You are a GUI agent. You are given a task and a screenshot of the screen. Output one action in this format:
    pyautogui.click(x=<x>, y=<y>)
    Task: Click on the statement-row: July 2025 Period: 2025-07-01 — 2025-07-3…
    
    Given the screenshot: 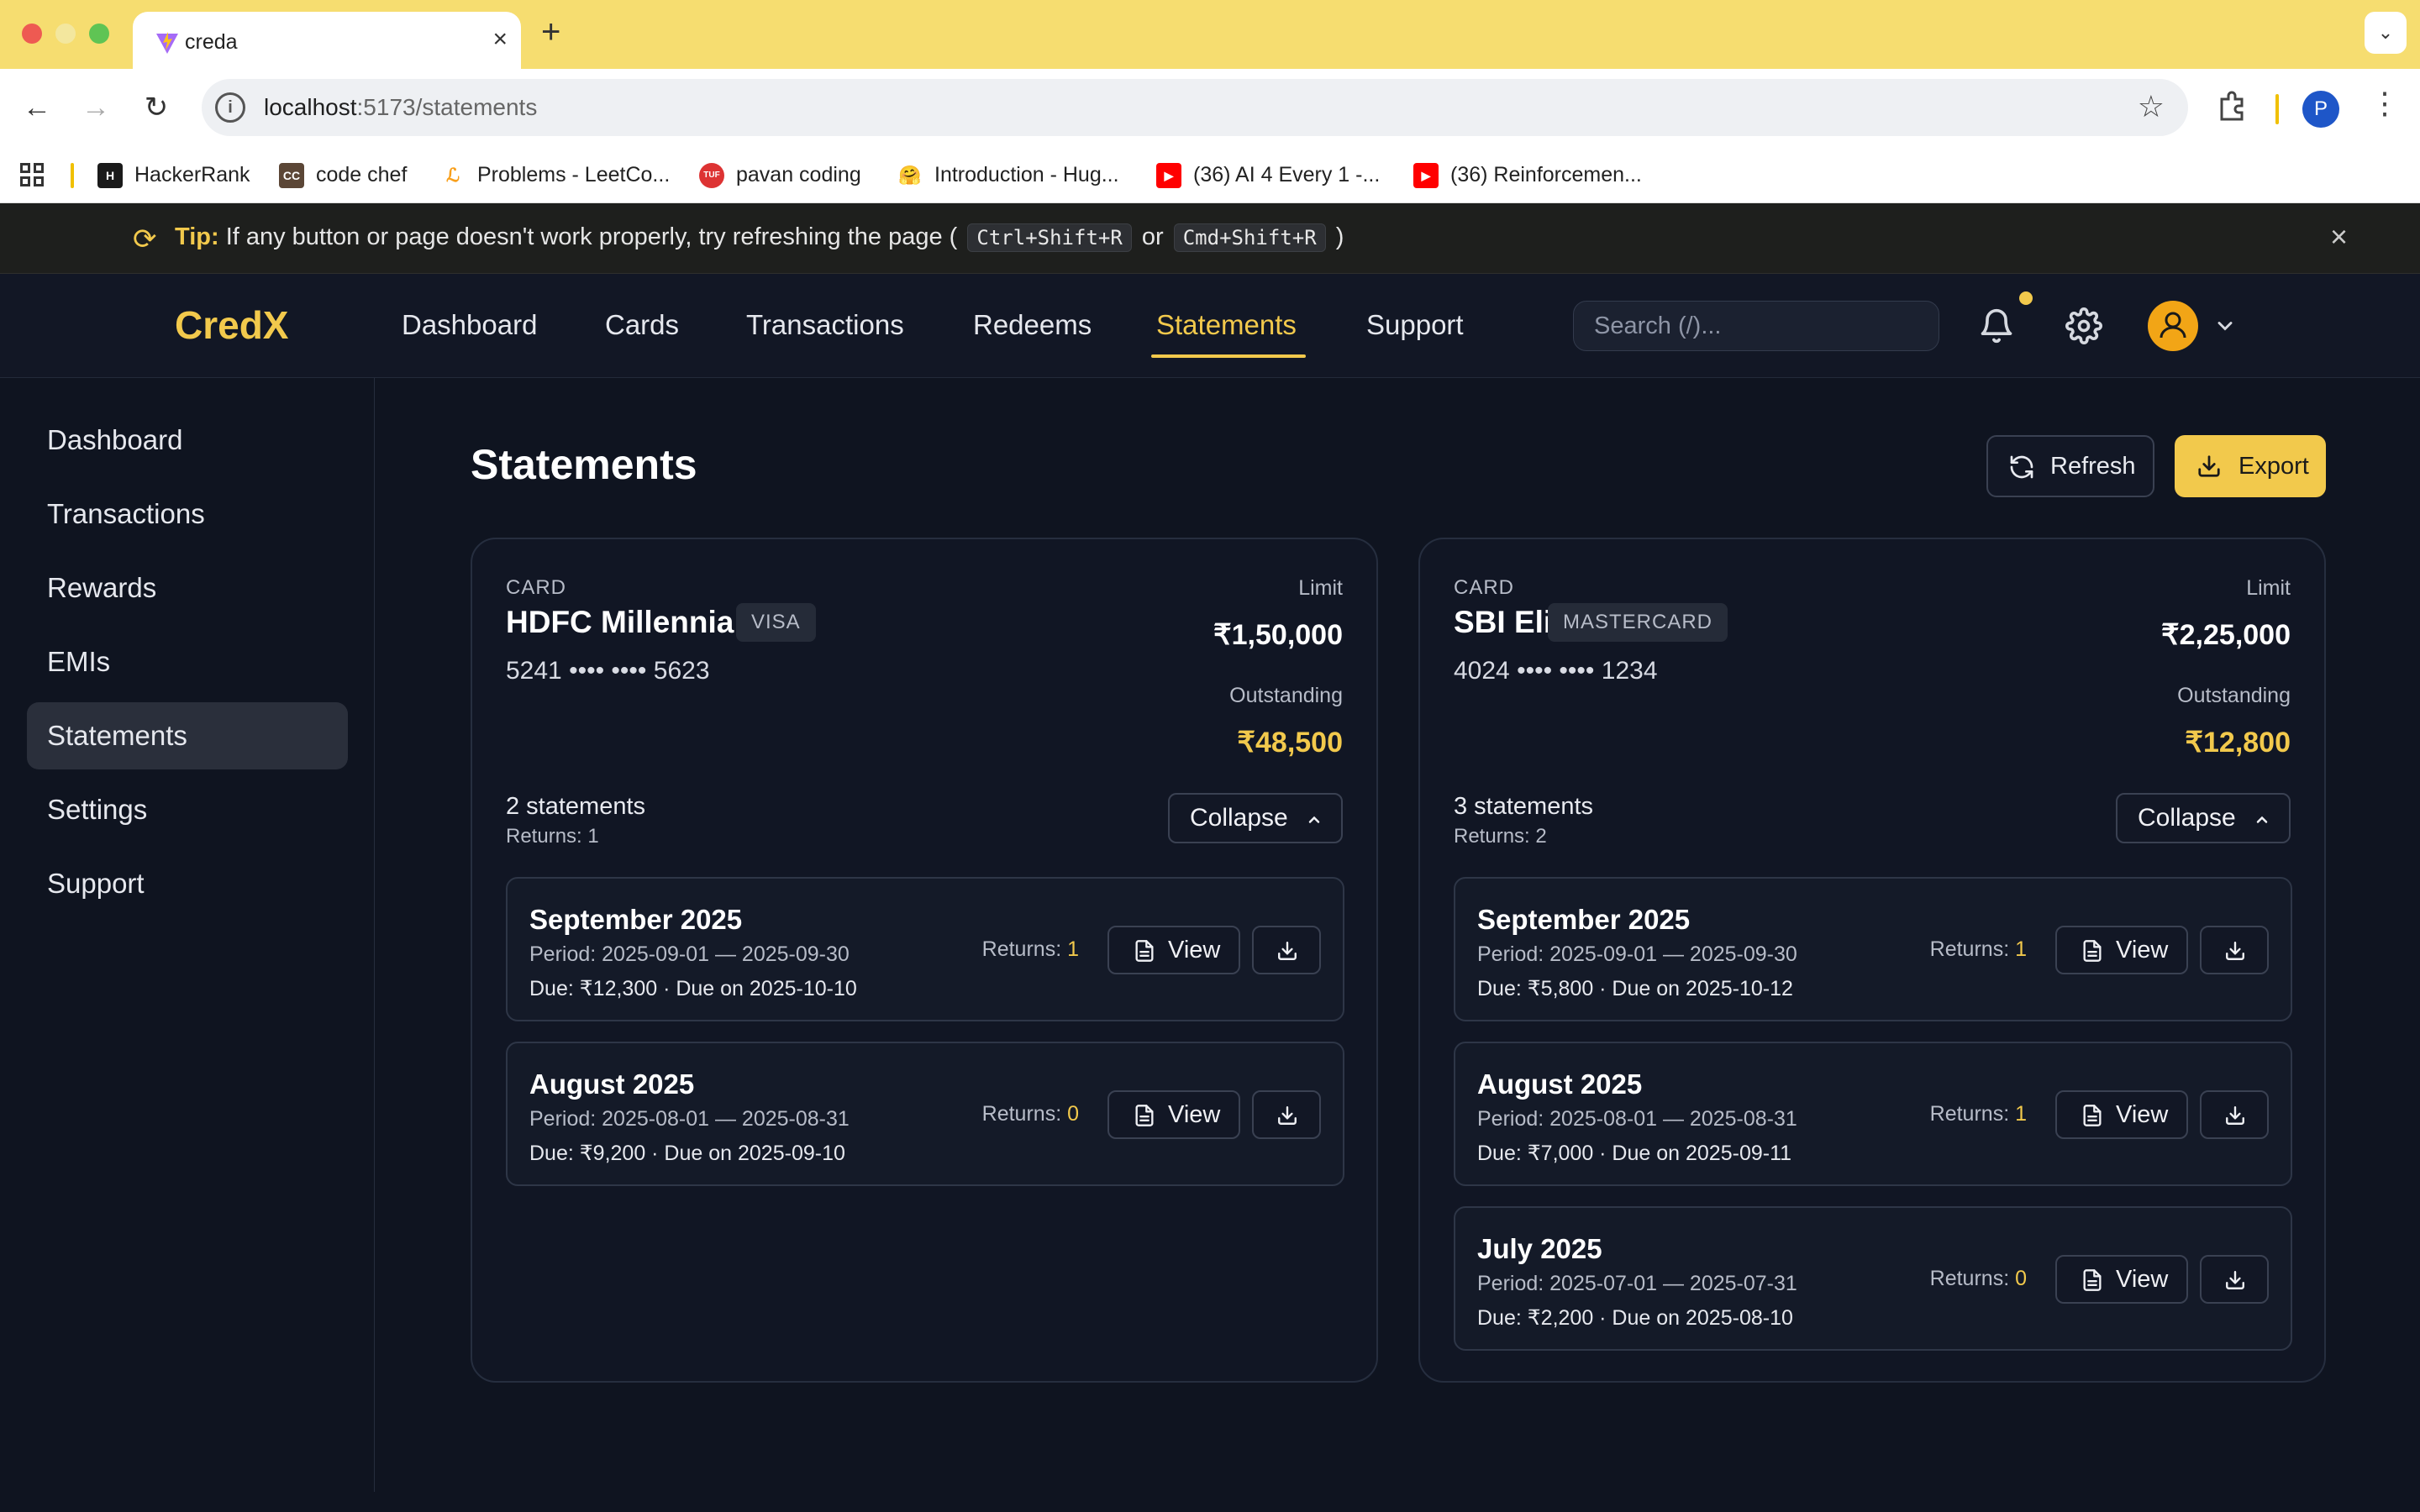 What is the action you would take?
    pyautogui.click(x=1873, y=1278)
    